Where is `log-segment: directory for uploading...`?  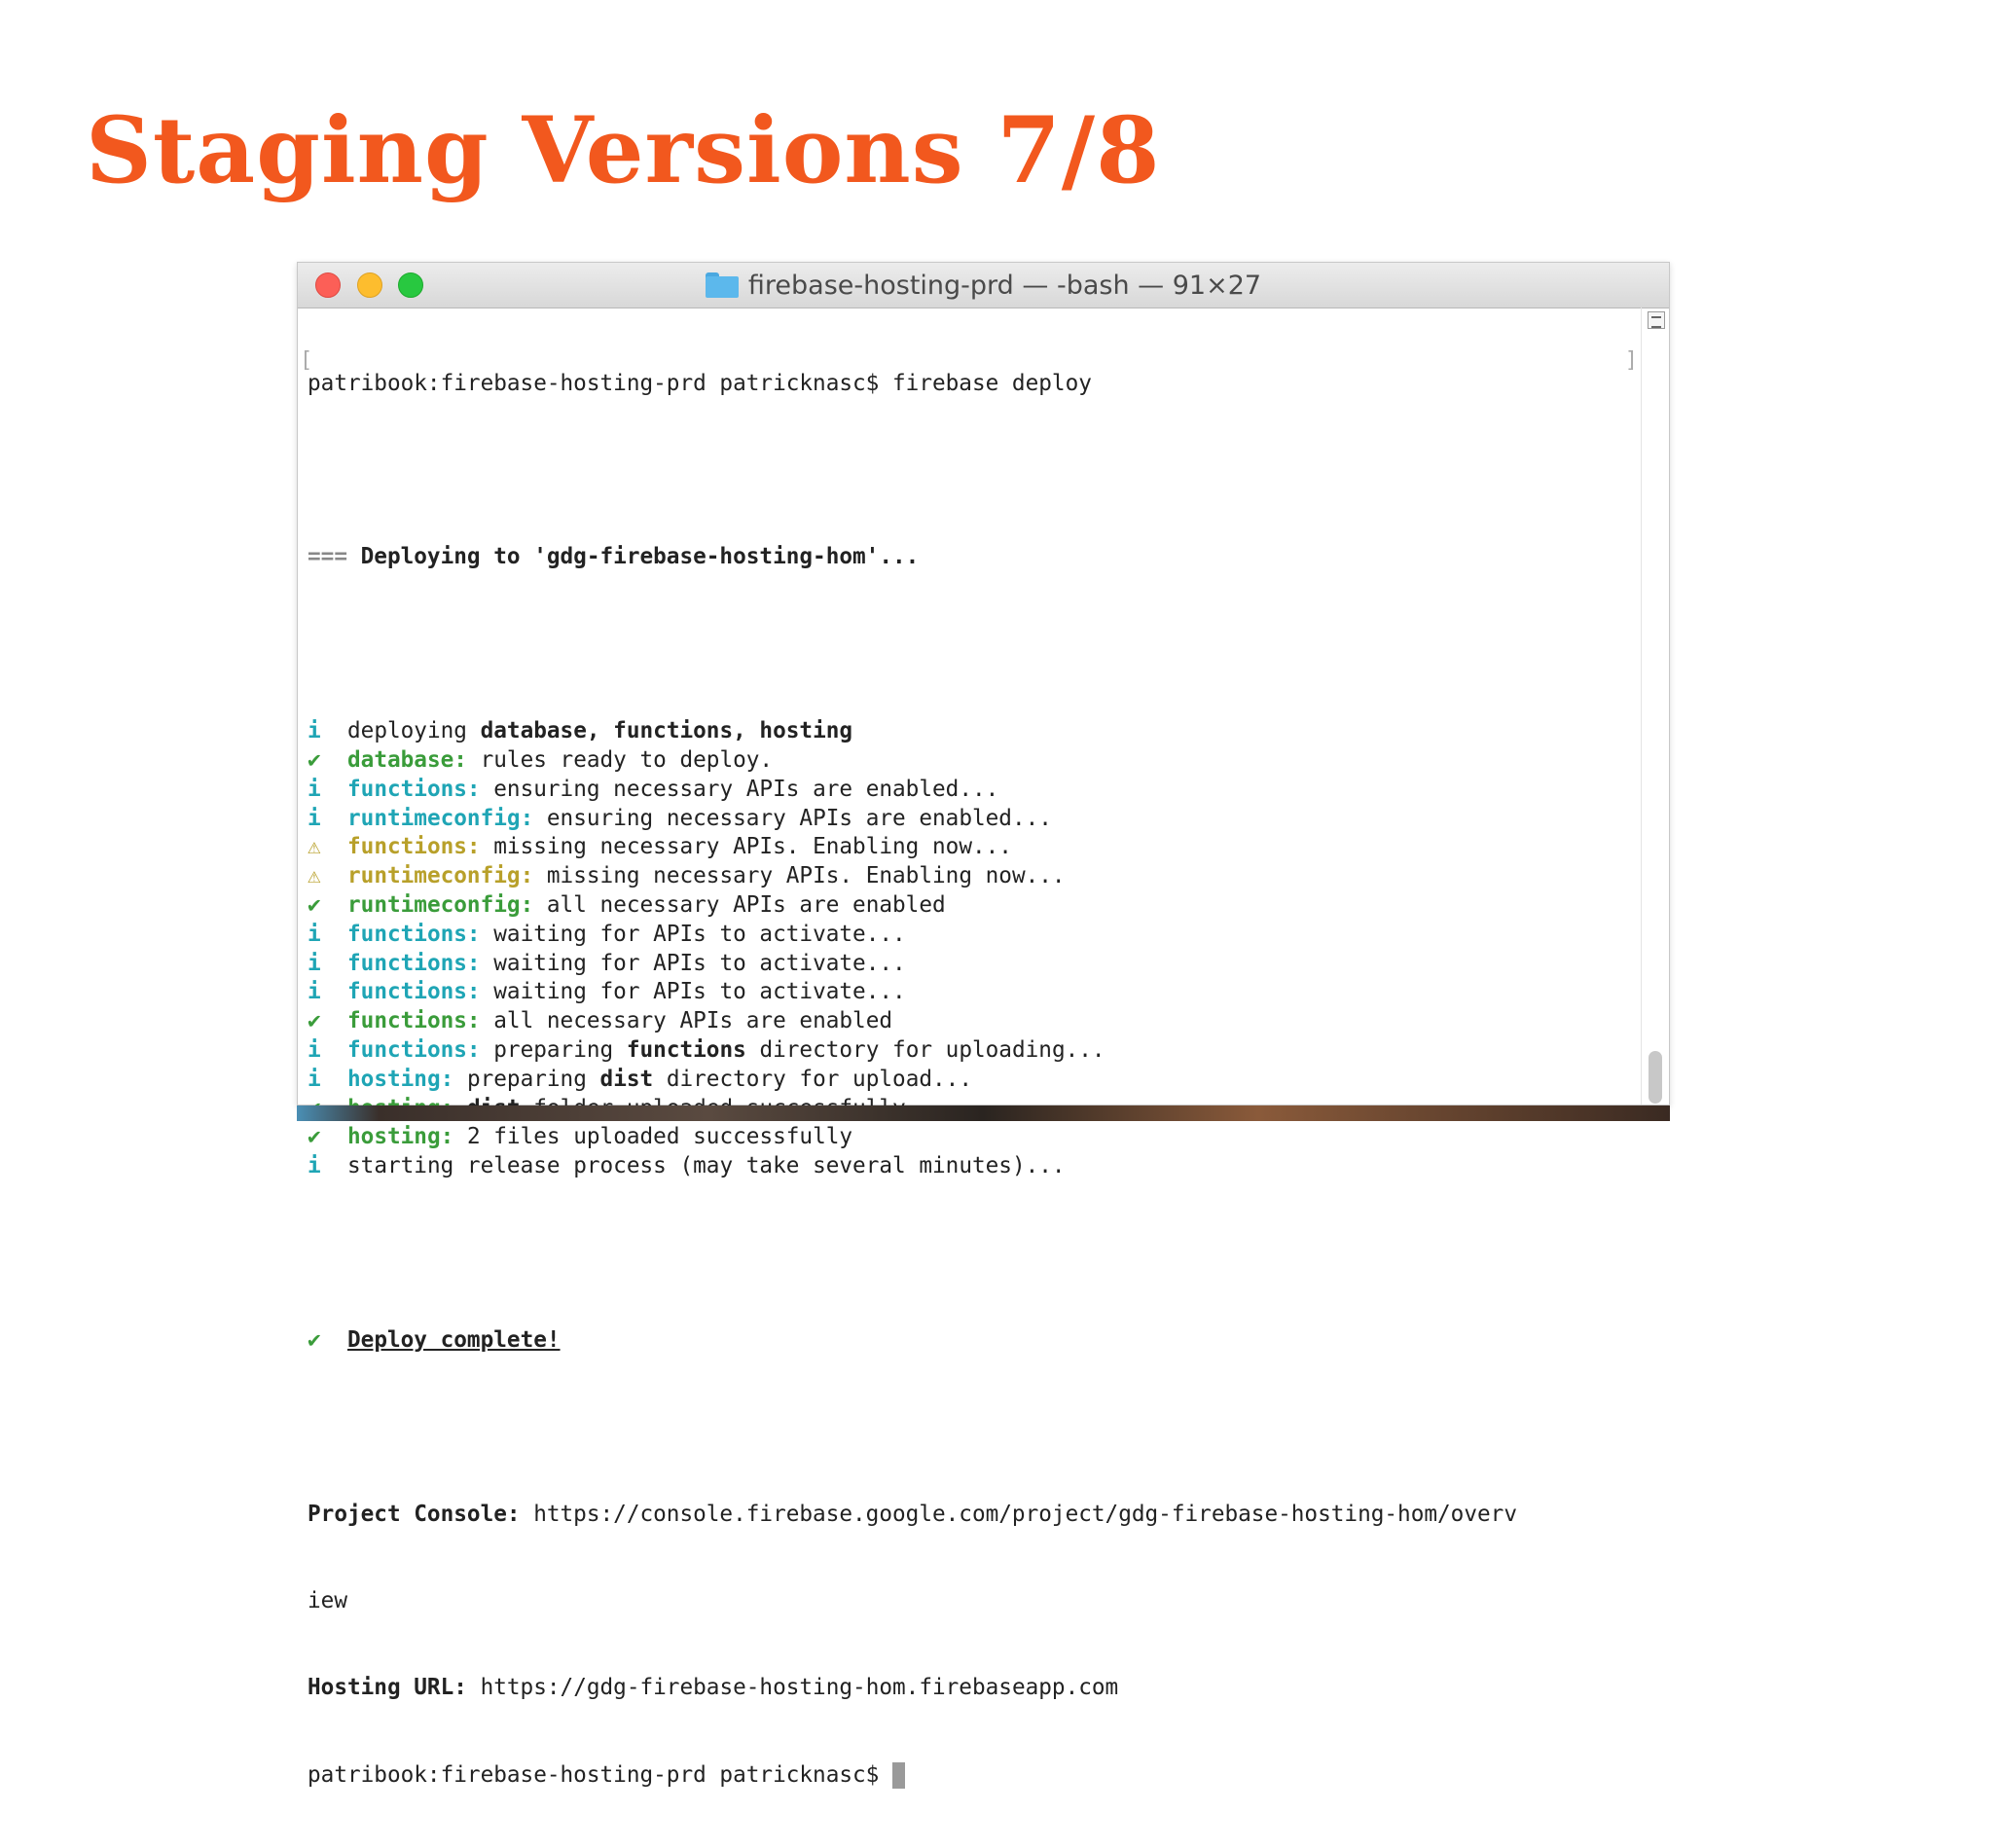
log-segment: directory for uploading... is located at coordinates (925, 1049).